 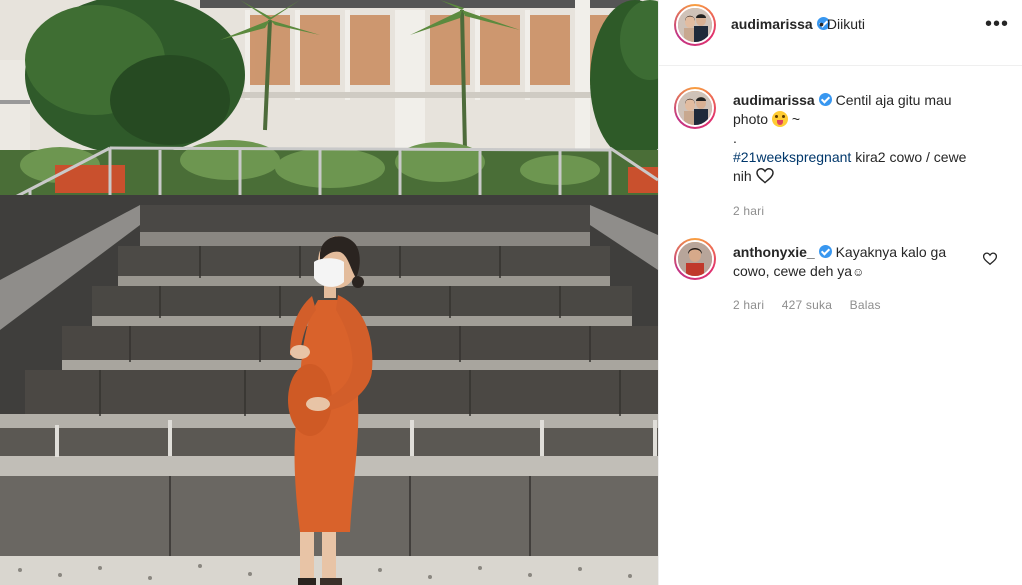 What do you see at coordinates (893, 100) in the screenshot?
I see `caption-text-1: Centil aja gitu mau` at bounding box center [893, 100].